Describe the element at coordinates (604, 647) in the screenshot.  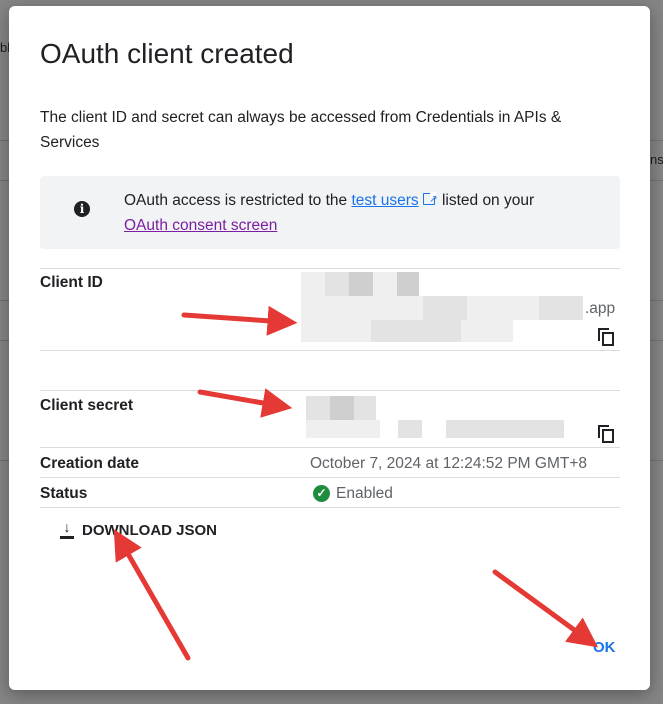
I see `ok-button: OK` at that location.